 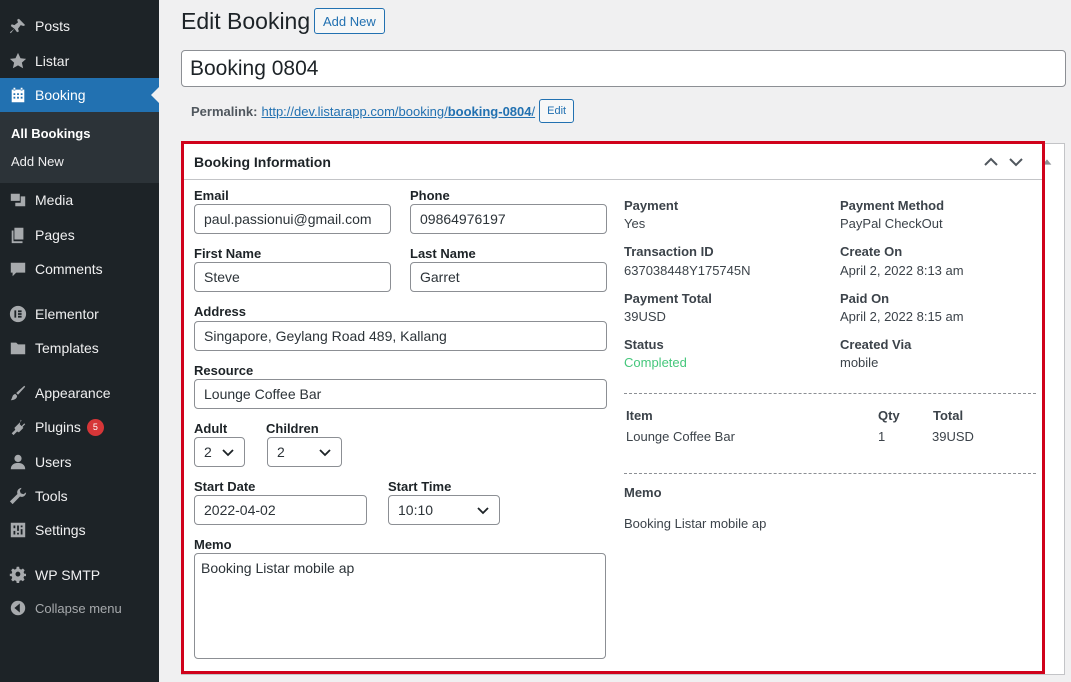 What do you see at coordinates (60, 530) in the screenshot?
I see `sidebar-item-label: Settings` at bounding box center [60, 530].